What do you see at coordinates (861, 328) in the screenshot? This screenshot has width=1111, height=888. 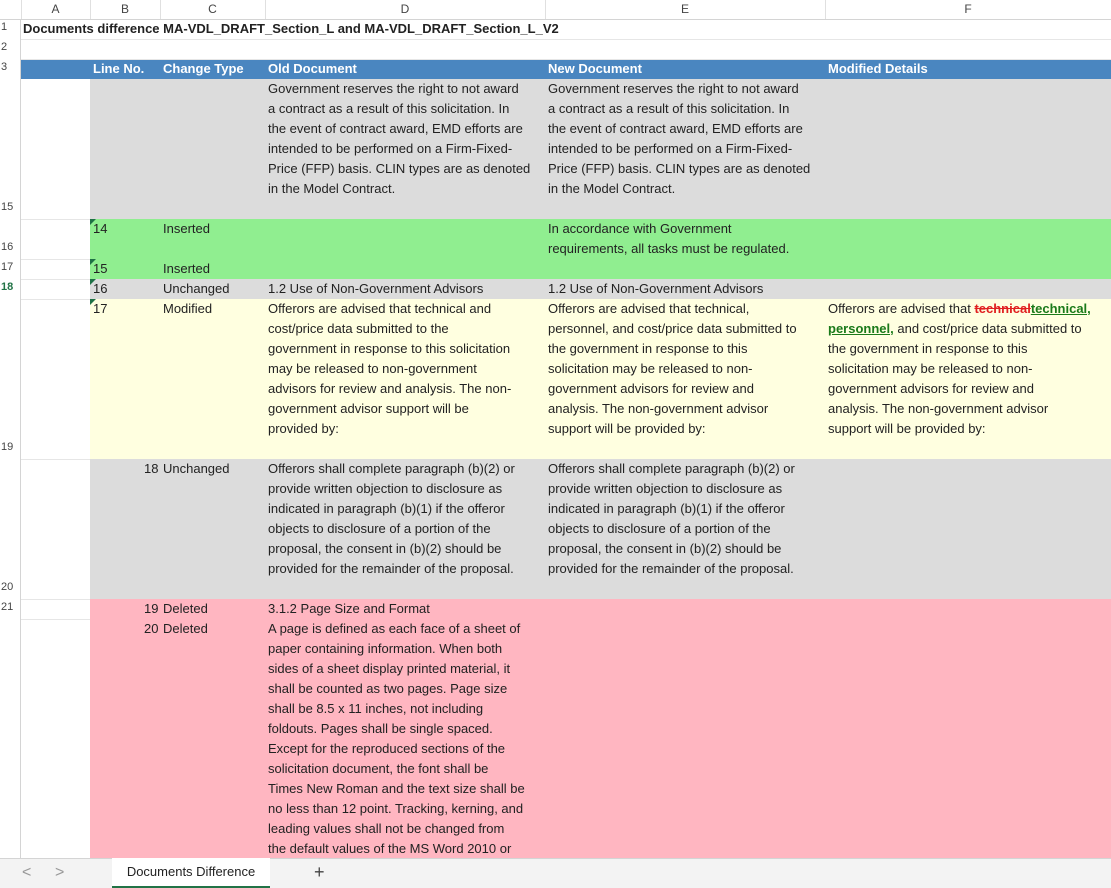 I see `modified-inserted-text: personnel,` at bounding box center [861, 328].